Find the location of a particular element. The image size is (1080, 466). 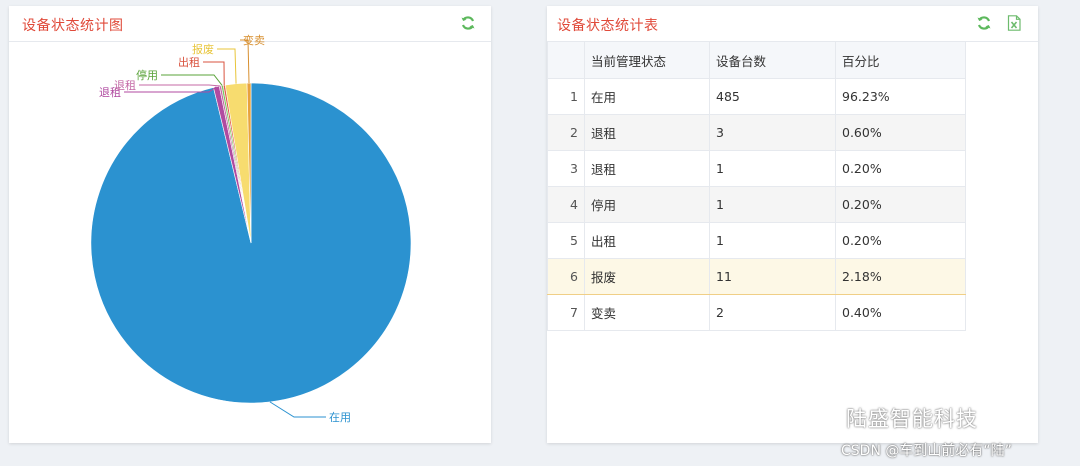

wechat-logo-icon is located at coordinates (830, 416).